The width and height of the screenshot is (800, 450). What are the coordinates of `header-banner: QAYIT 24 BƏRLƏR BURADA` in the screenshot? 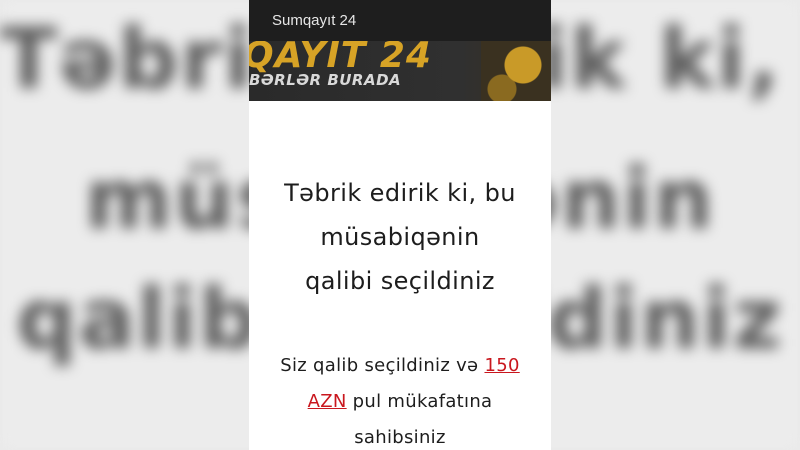 It's located at (400, 71).